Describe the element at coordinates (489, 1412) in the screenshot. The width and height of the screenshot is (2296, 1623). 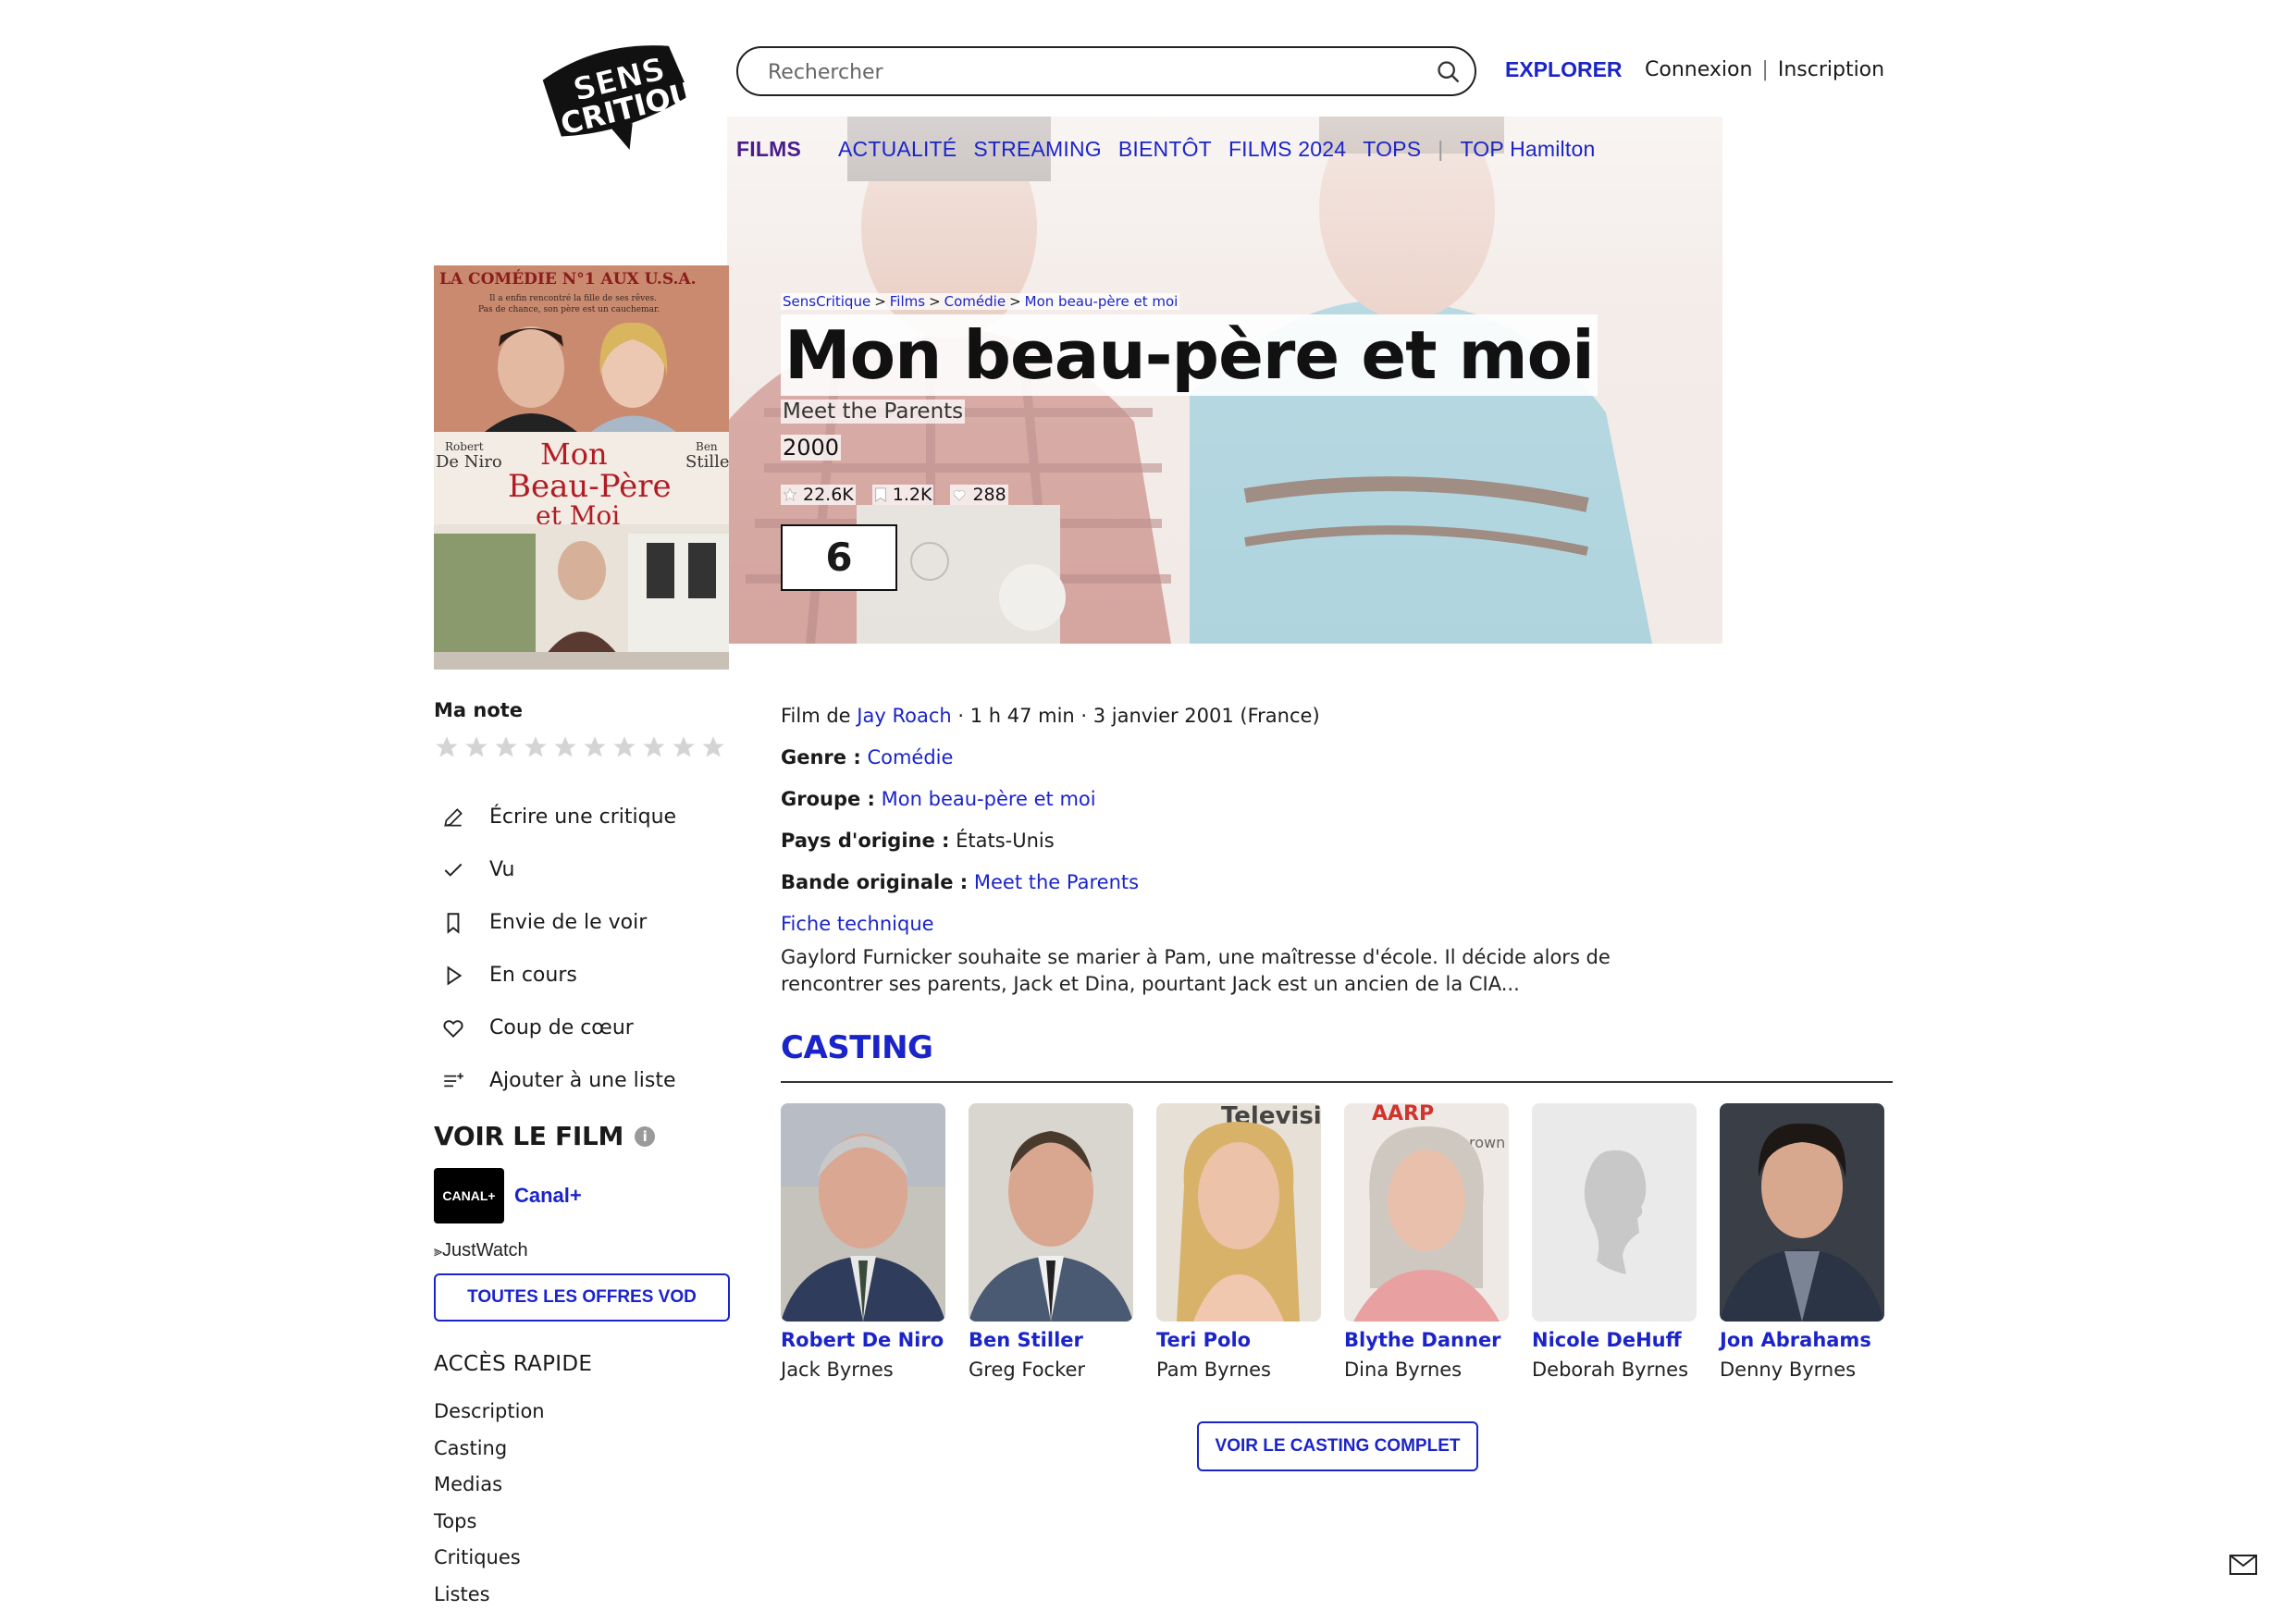
I see `quick-link-description: Description` at that location.